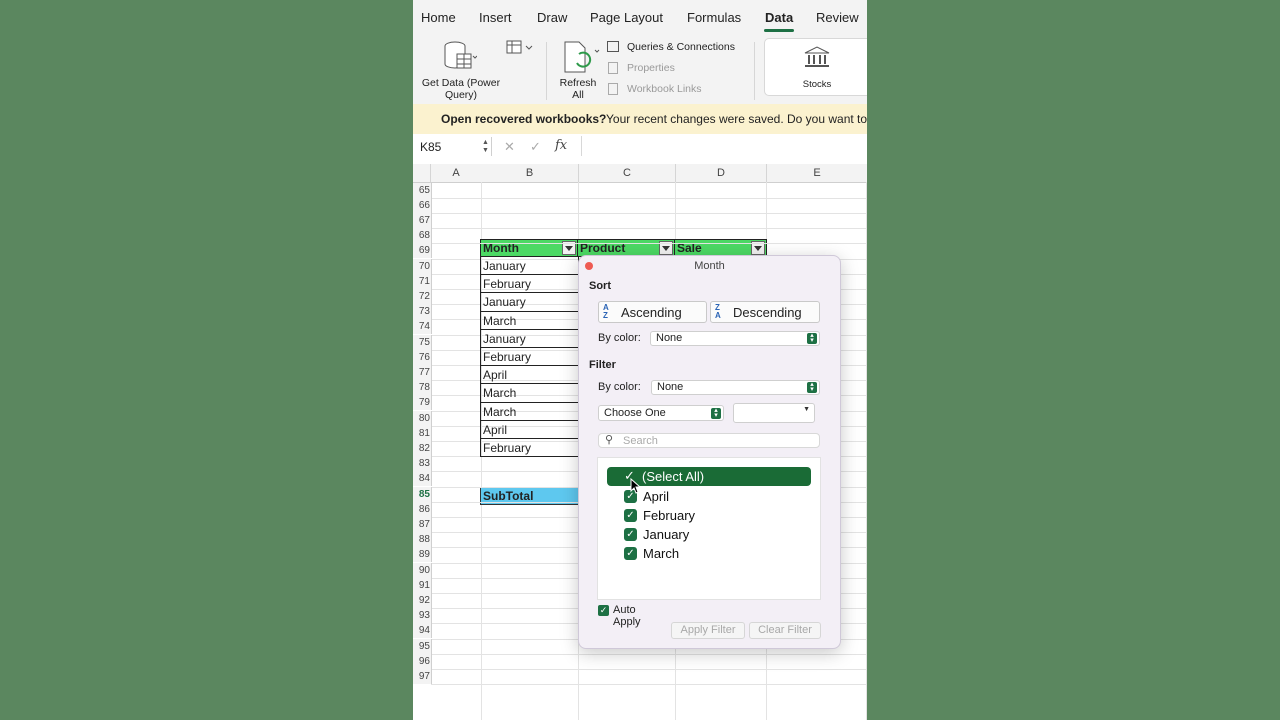 The width and height of the screenshot is (1280, 720). What do you see at coordinates (626, 17) in the screenshot?
I see `tab-page-layout: Page Layout` at bounding box center [626, 17].